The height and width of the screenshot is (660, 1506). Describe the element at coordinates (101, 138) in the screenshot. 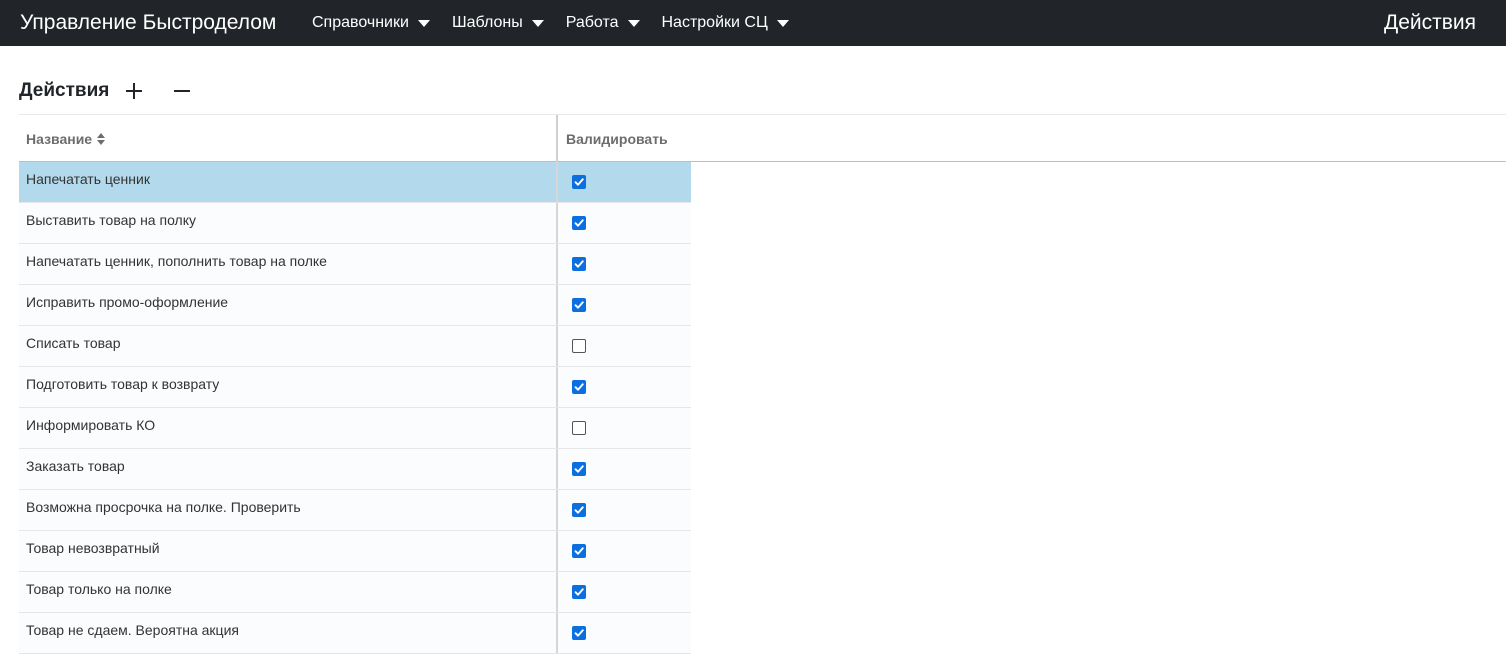

I see `sort-icon` at that location.